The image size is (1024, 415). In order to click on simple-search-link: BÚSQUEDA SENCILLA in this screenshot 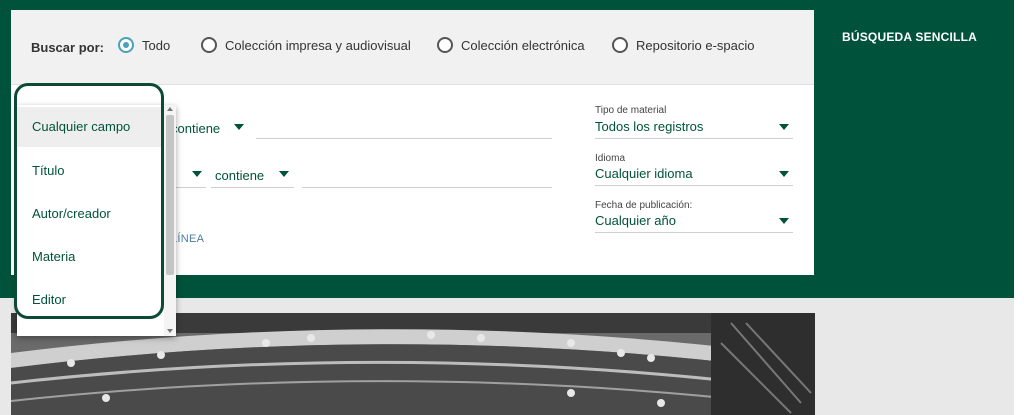, I will do `click(909, 37)`.